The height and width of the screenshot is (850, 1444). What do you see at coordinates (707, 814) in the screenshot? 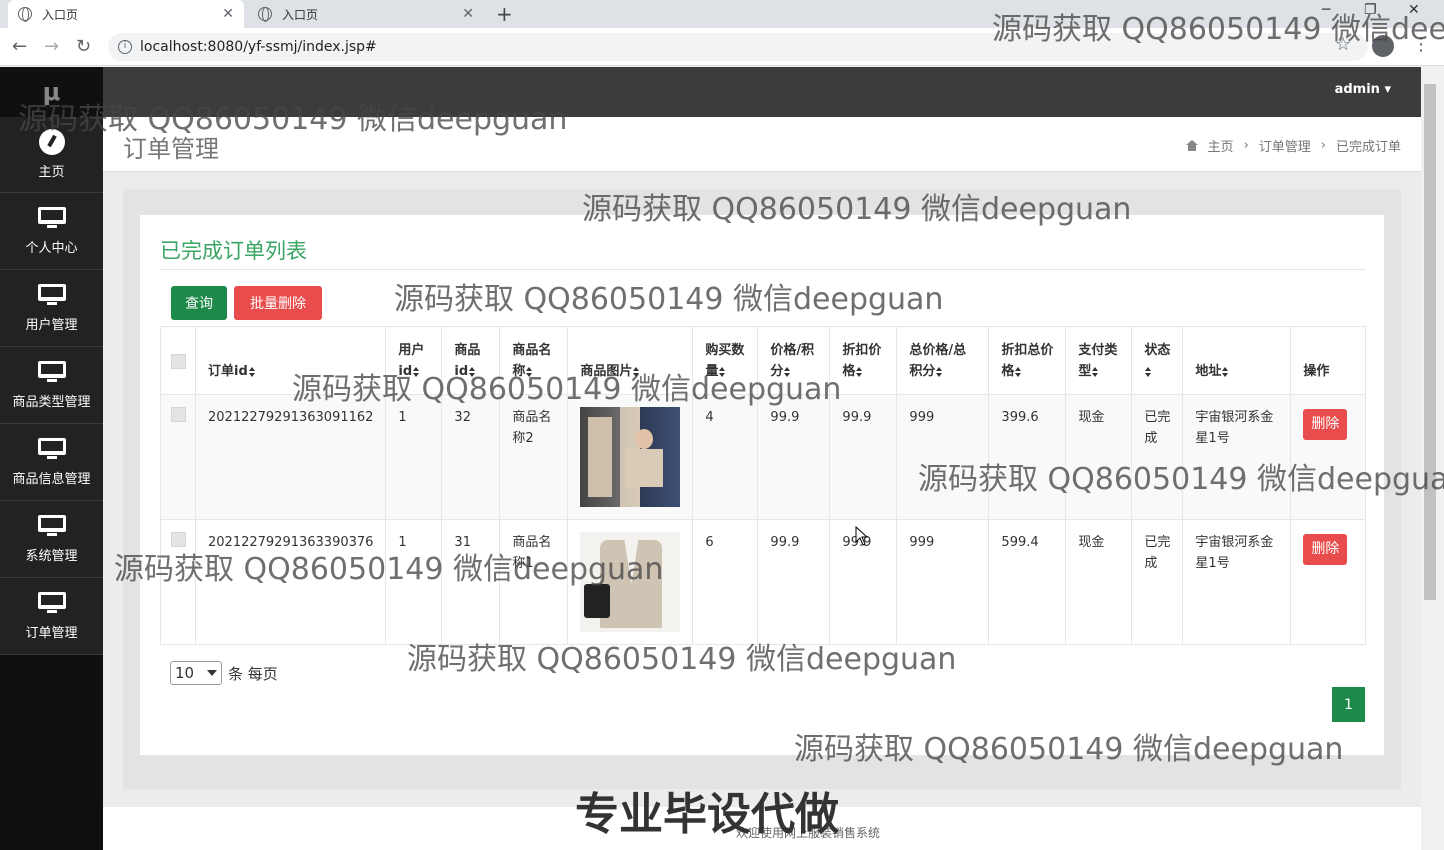
I see `watermark-banner: 专业毕设代做` at bounding box center [707, 814].